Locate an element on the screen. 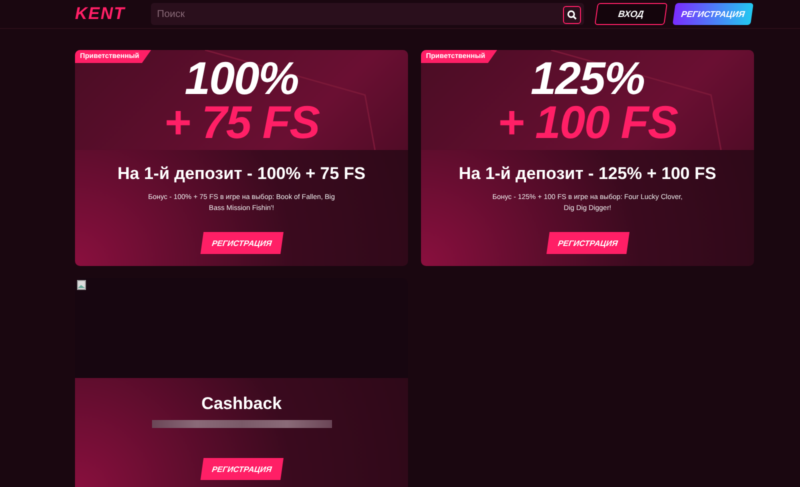 The image size is (800, 487). search-field: Поиск is located at coordinates (367, 14).